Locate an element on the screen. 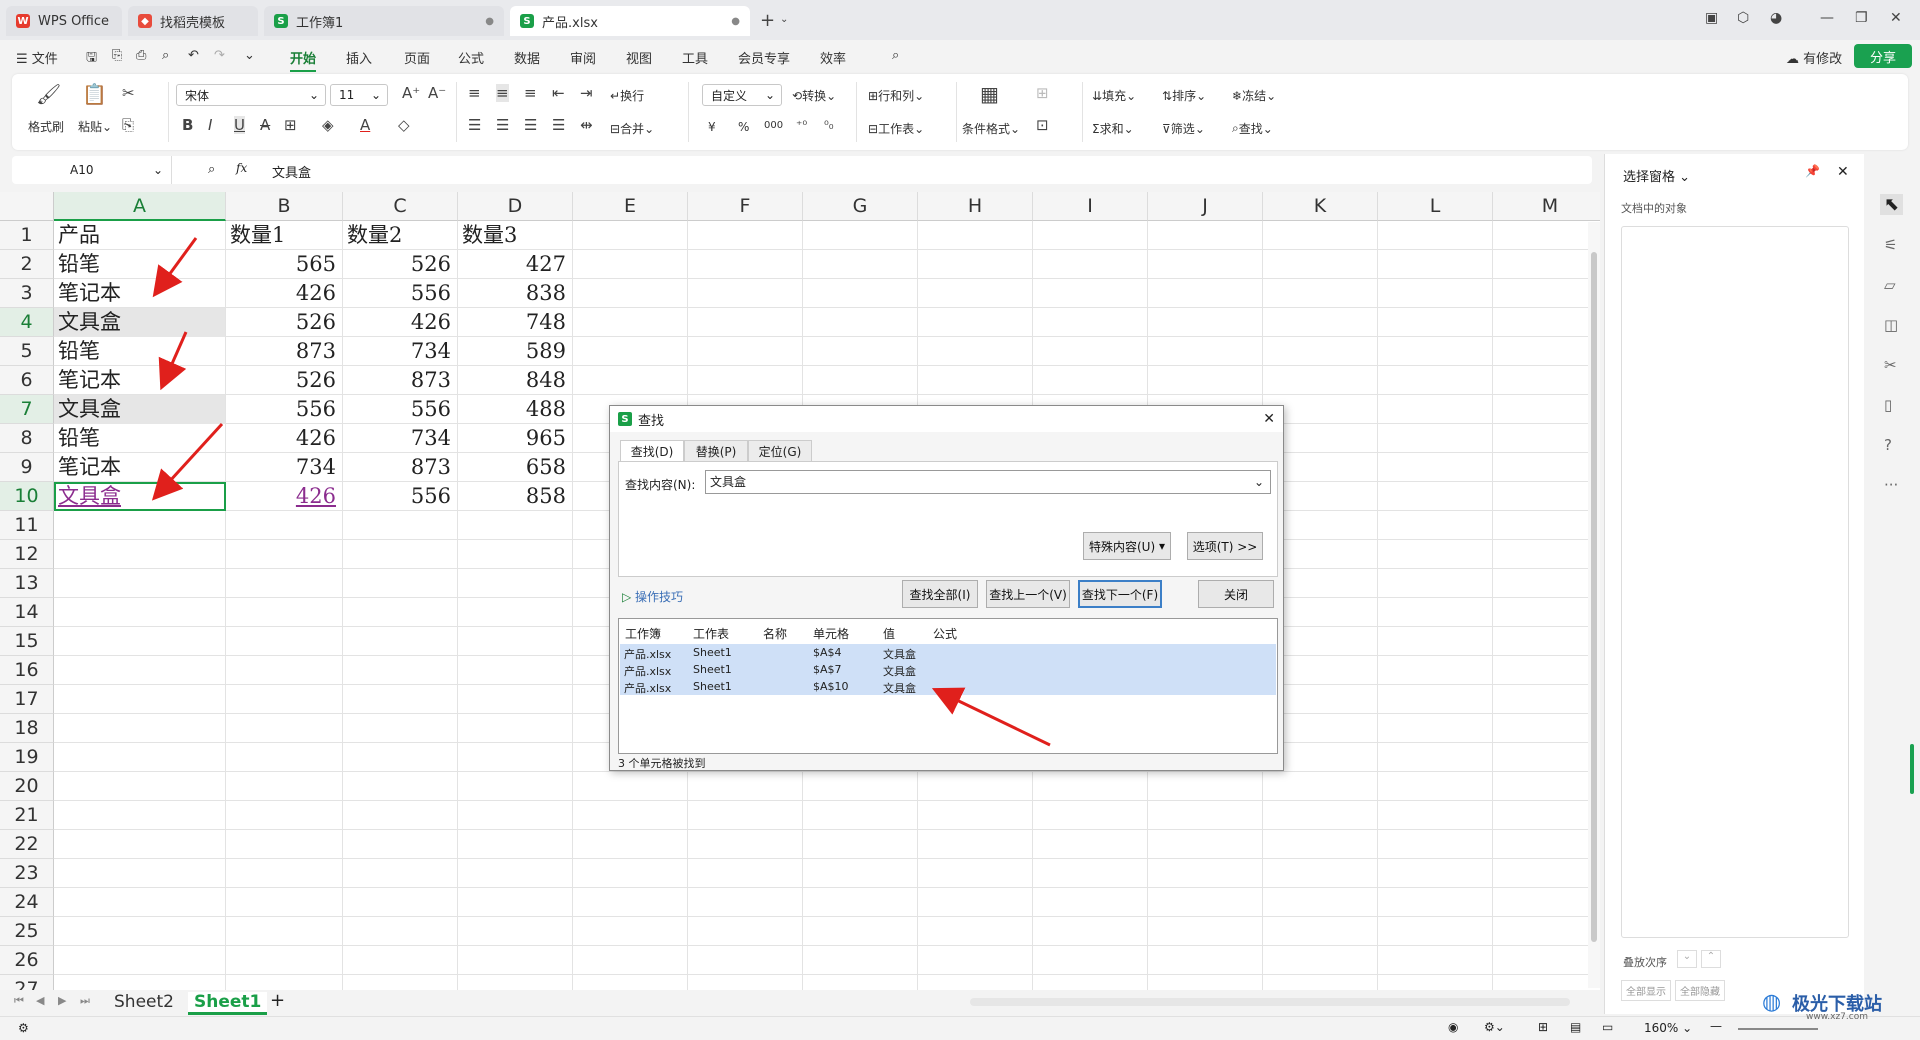 The width and height of the screenshot is (1920, 1040). cell: 748 is located at coordinates (515, 322).